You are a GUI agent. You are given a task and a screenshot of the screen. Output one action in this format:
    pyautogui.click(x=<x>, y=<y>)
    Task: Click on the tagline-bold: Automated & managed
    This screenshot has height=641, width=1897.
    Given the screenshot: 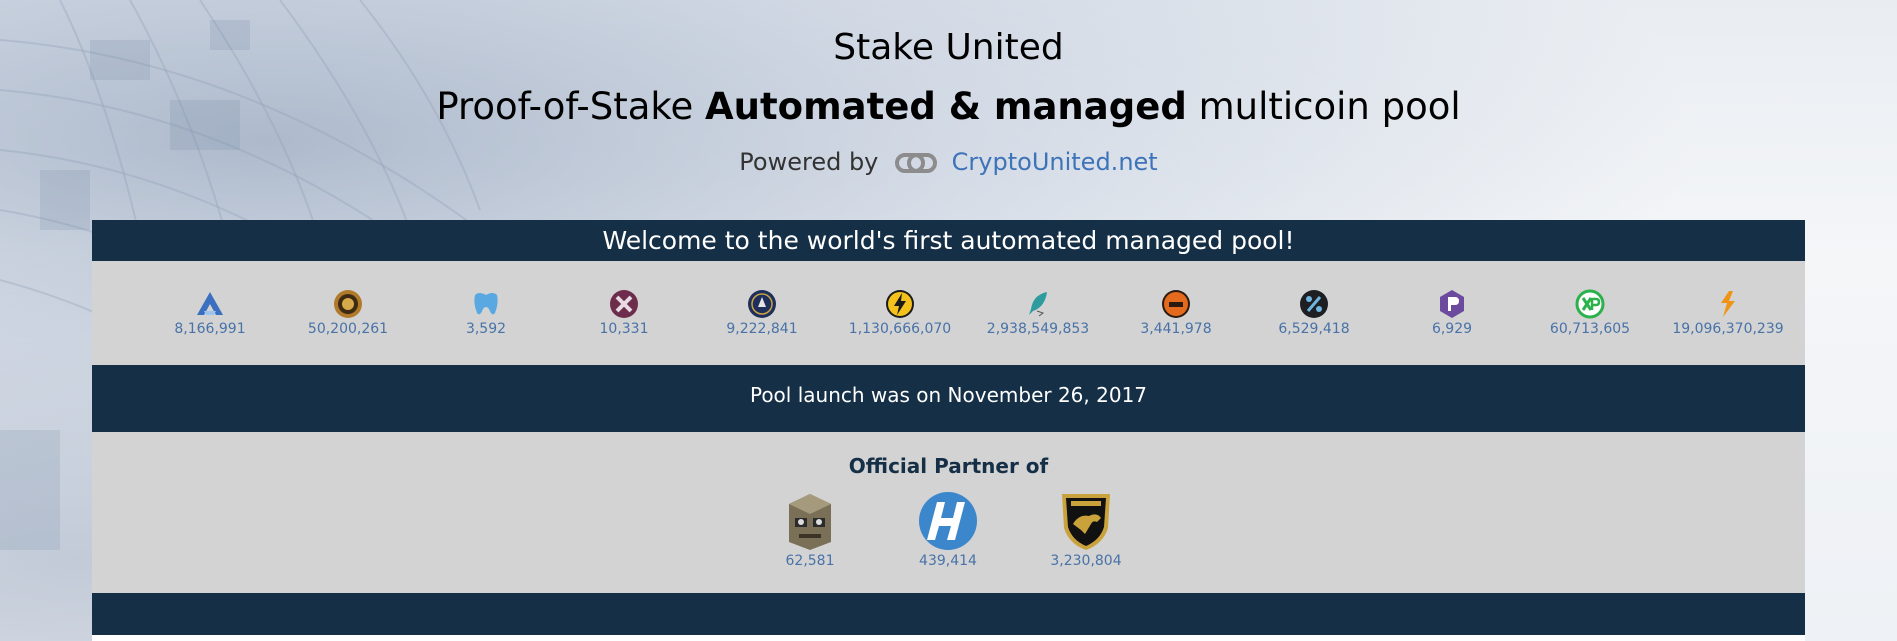 What is the action you would take?
    pyautogui.click(x=946, y=106)
    